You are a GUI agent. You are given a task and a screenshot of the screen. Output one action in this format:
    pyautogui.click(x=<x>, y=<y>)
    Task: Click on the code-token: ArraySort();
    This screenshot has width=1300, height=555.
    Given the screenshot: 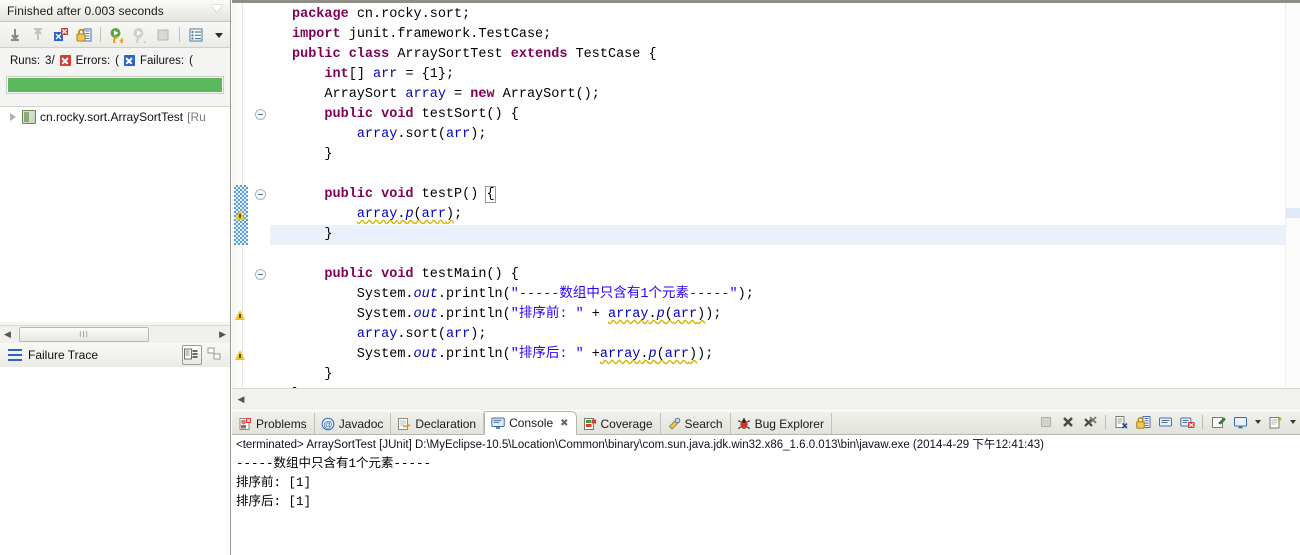 What is the action you would take?
    pyautogui.click(x=551, y=94)
    